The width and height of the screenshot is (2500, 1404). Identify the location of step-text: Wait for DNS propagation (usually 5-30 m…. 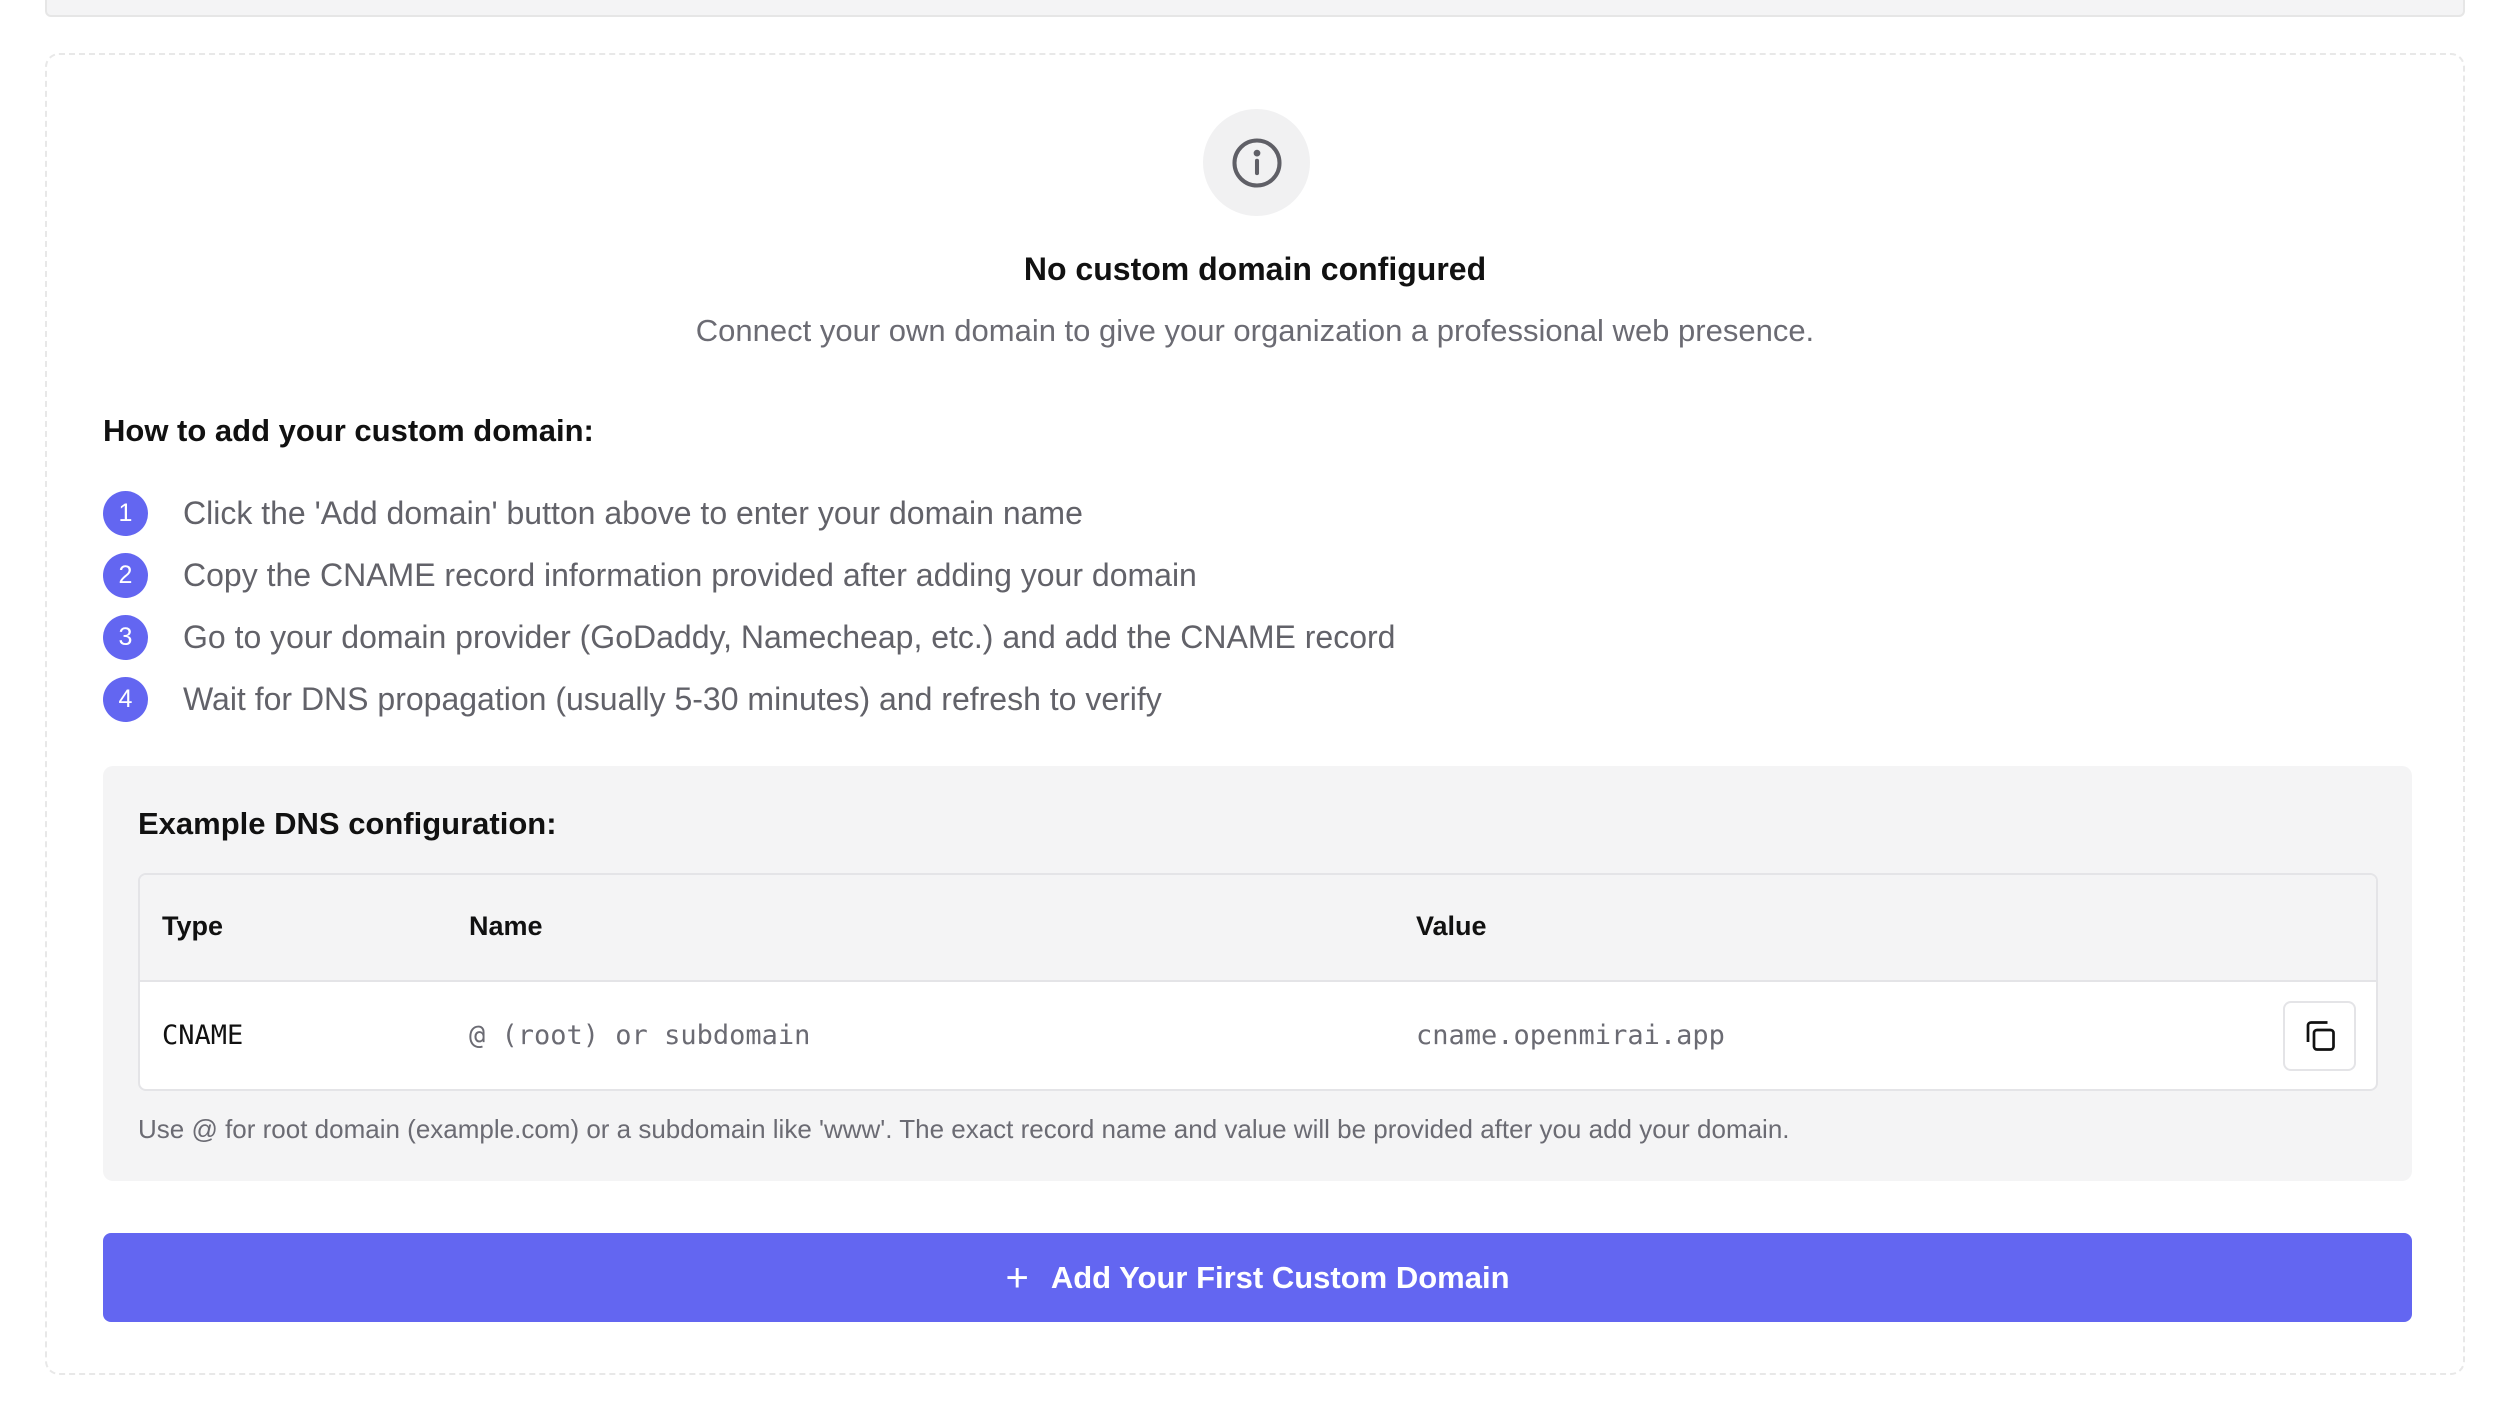
(672, 698).